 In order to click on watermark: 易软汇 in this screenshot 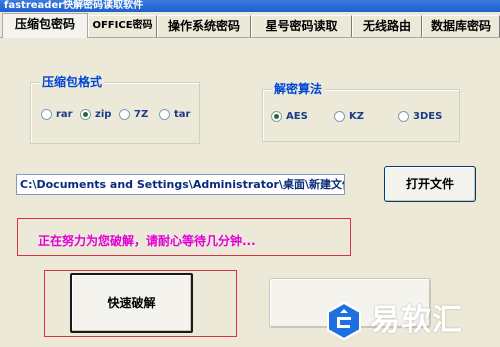, I will do `click(410, 321)`.